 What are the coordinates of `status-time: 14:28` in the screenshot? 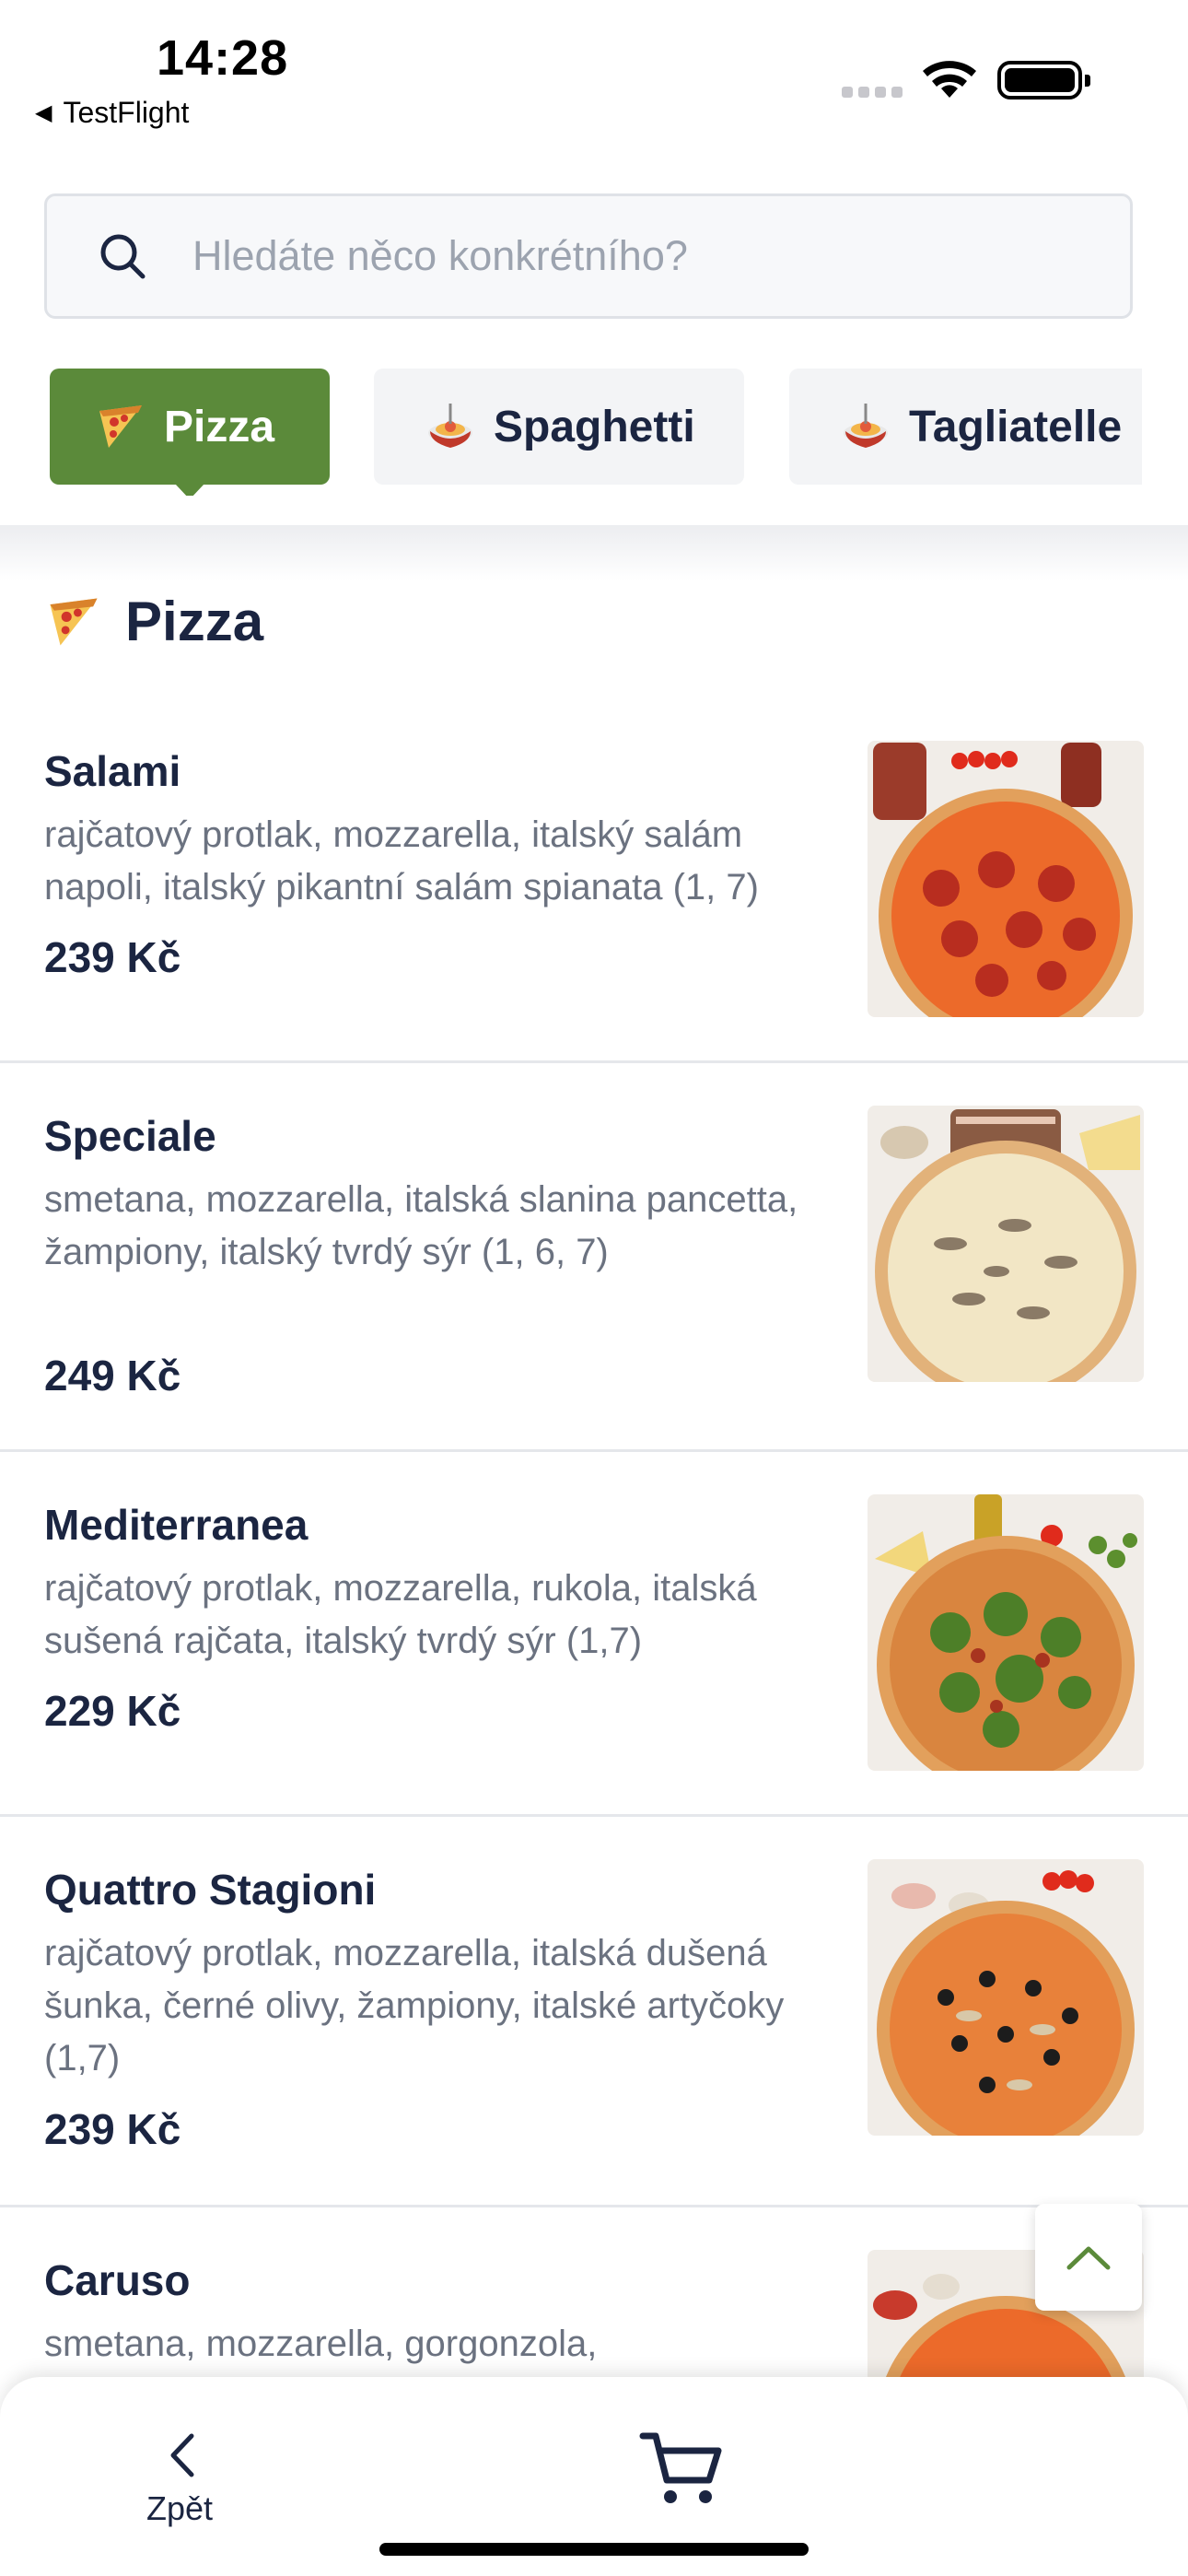 It's located at (223, 58).